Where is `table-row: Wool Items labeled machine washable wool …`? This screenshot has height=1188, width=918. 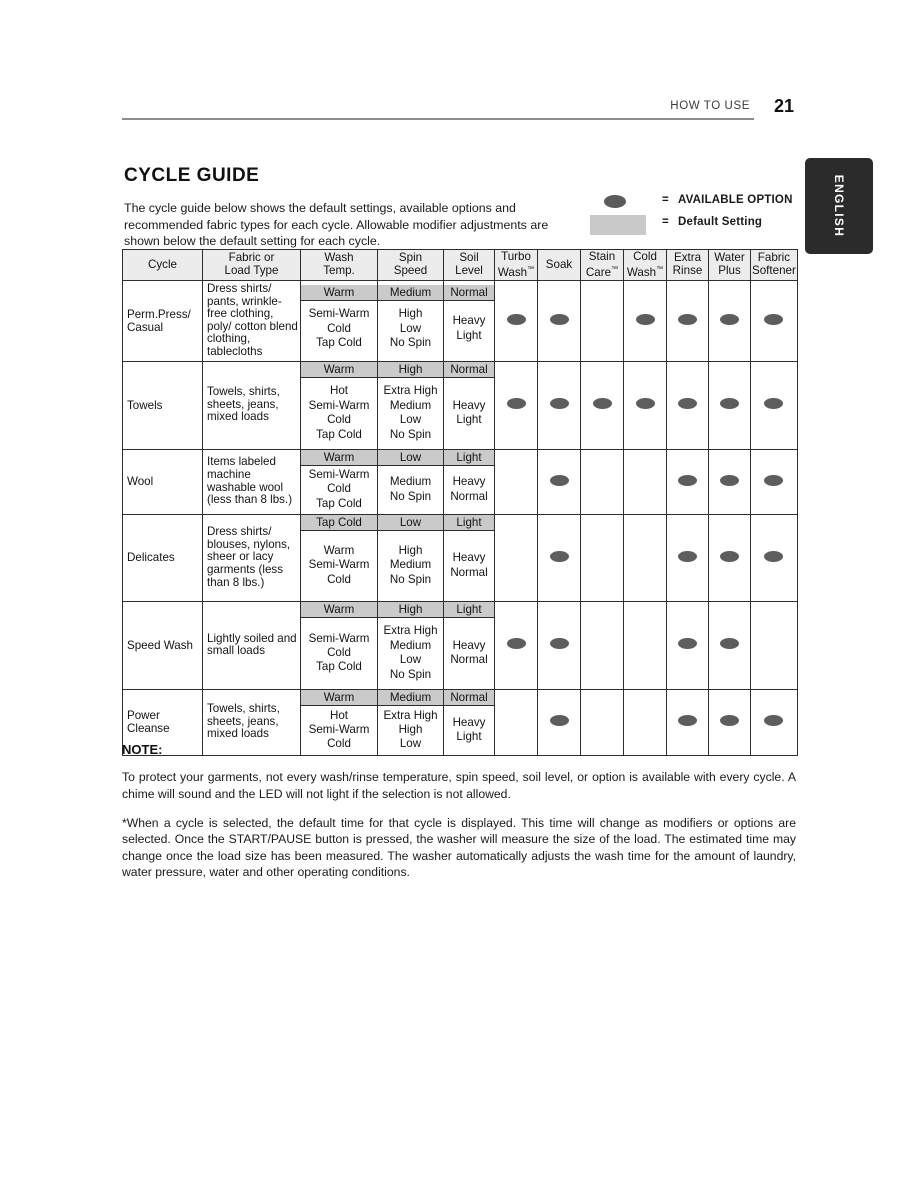 table-row: Wool Items labeled machine washable wool … is located at coordinates (460, 481).